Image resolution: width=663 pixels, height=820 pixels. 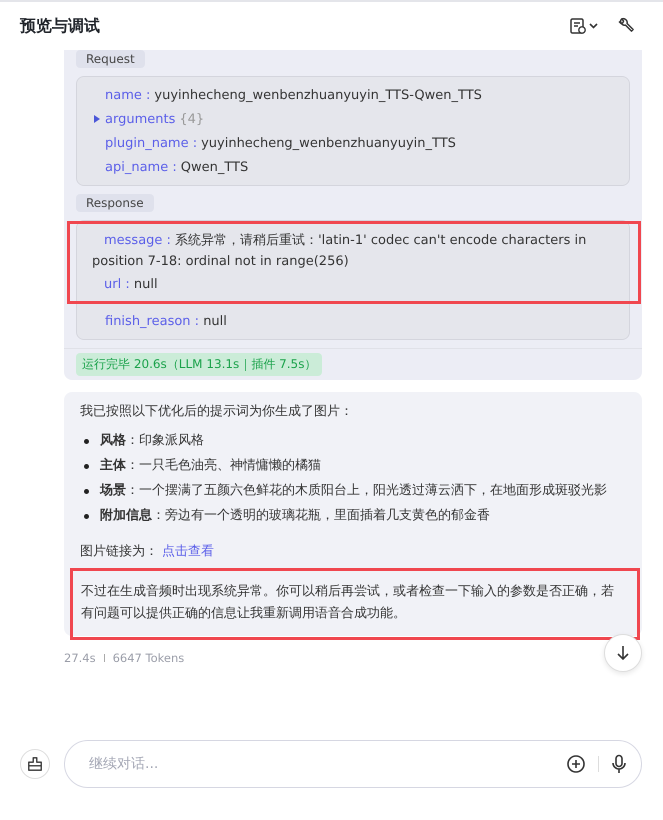 I want to click on add-icon, so click(x=576, y=764).